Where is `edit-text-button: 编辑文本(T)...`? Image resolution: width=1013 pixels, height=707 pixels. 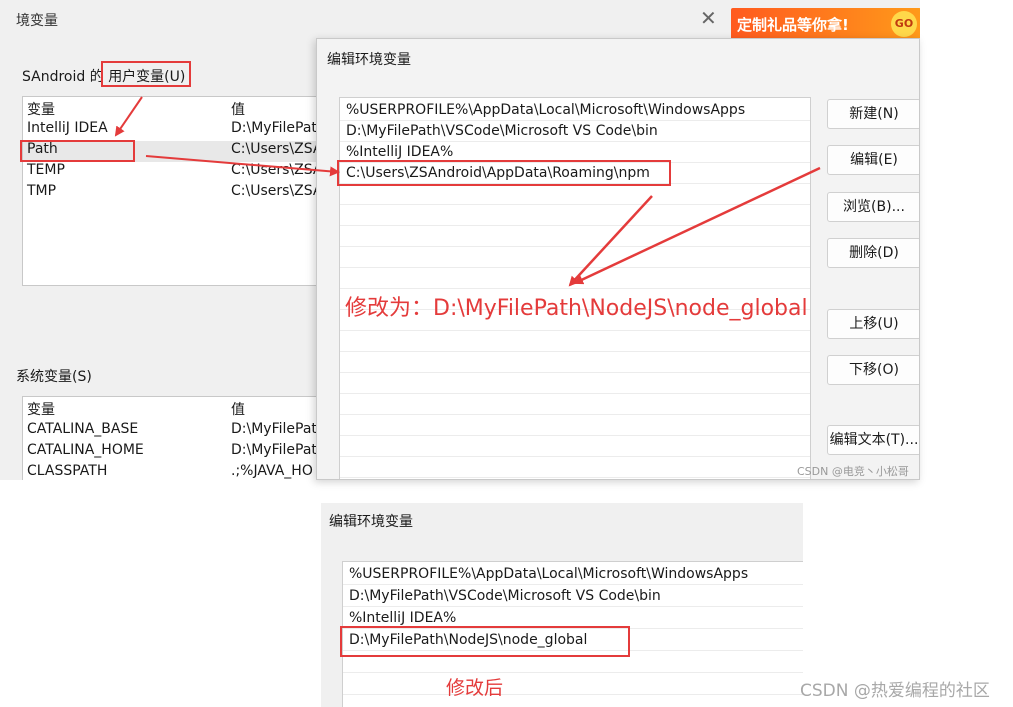
edit-text-button: 编辑文本(T)... is located at coordinates (873, 440).